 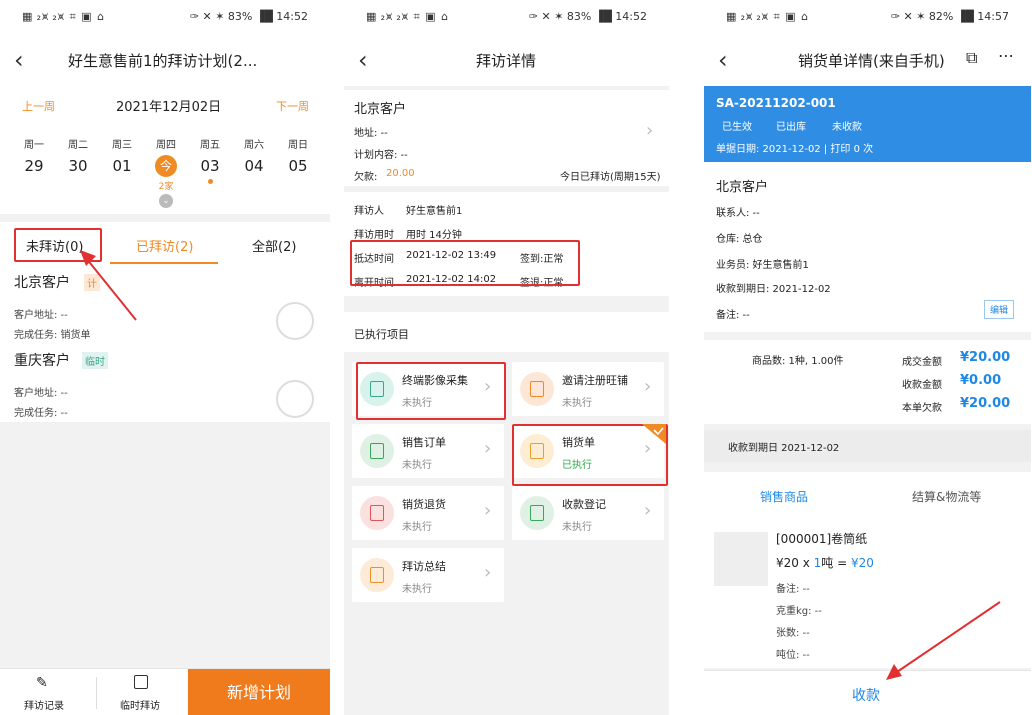 What do you see at coordinates (799, 611) in the screenshot?
I see `product-field: 克重kg: --` at bounding box center [799, 611].